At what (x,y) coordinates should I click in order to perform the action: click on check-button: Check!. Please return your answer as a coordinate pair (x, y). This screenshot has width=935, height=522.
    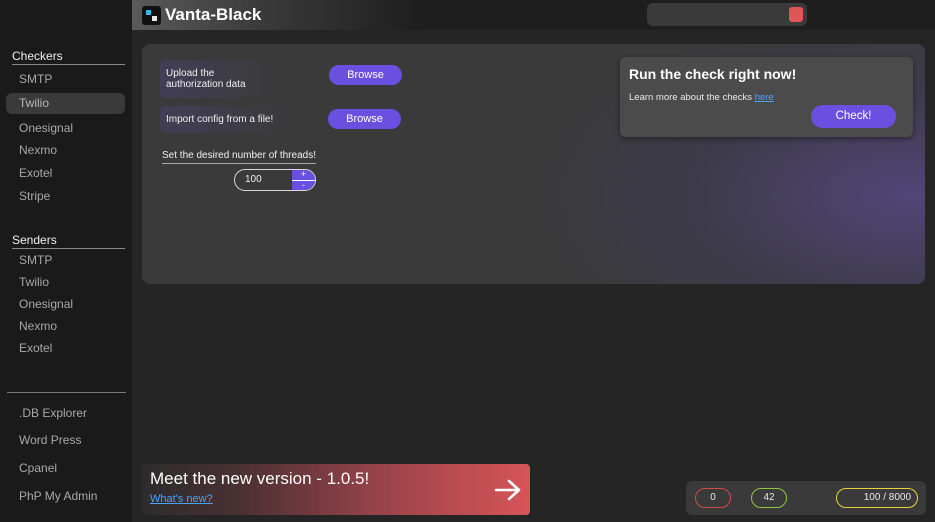
    Looking at the image, I should click on (853, 116).